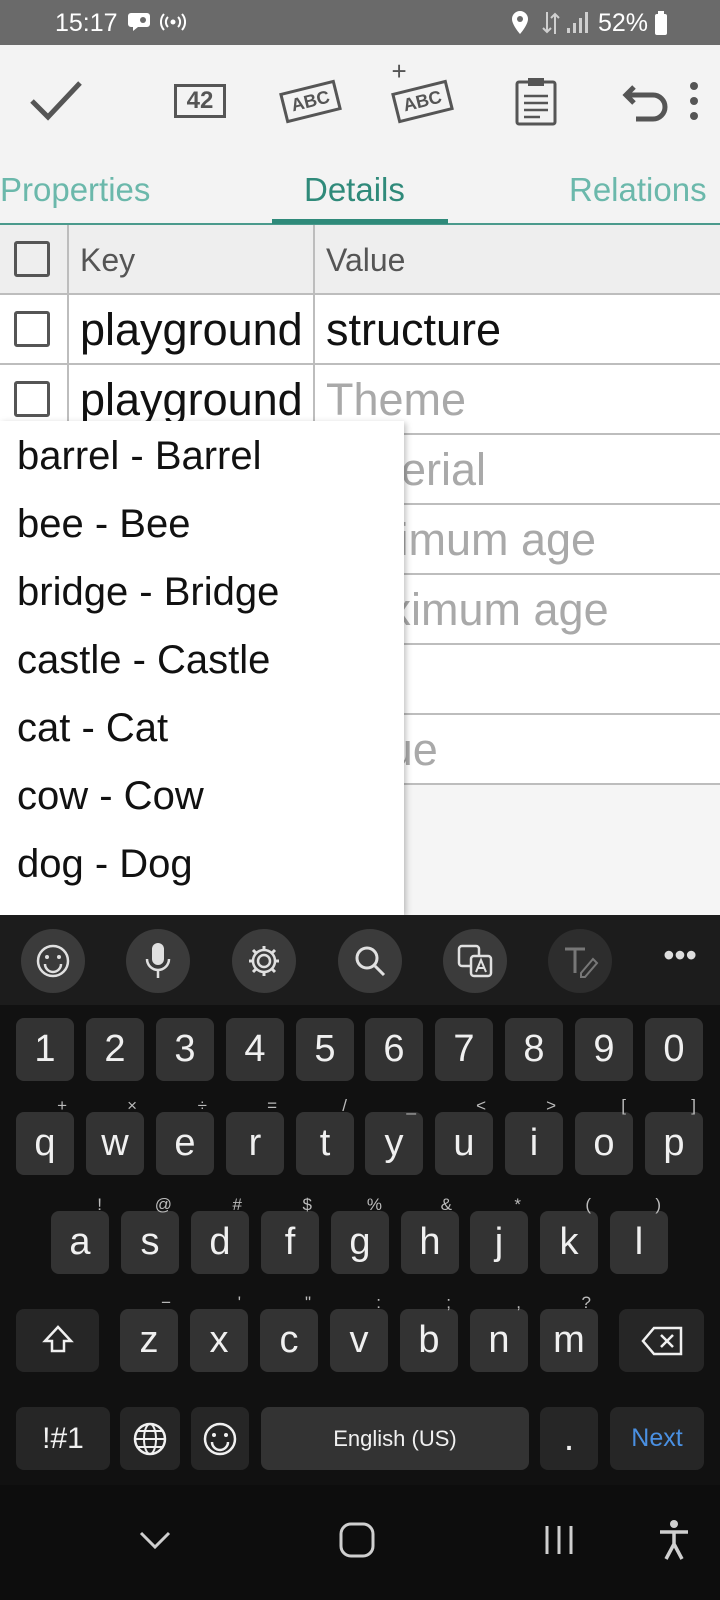  What do you see at coordinates (588, 1204) in the screenshot?
I see `key-sub-label: (` at bounding box center [588, 1204].